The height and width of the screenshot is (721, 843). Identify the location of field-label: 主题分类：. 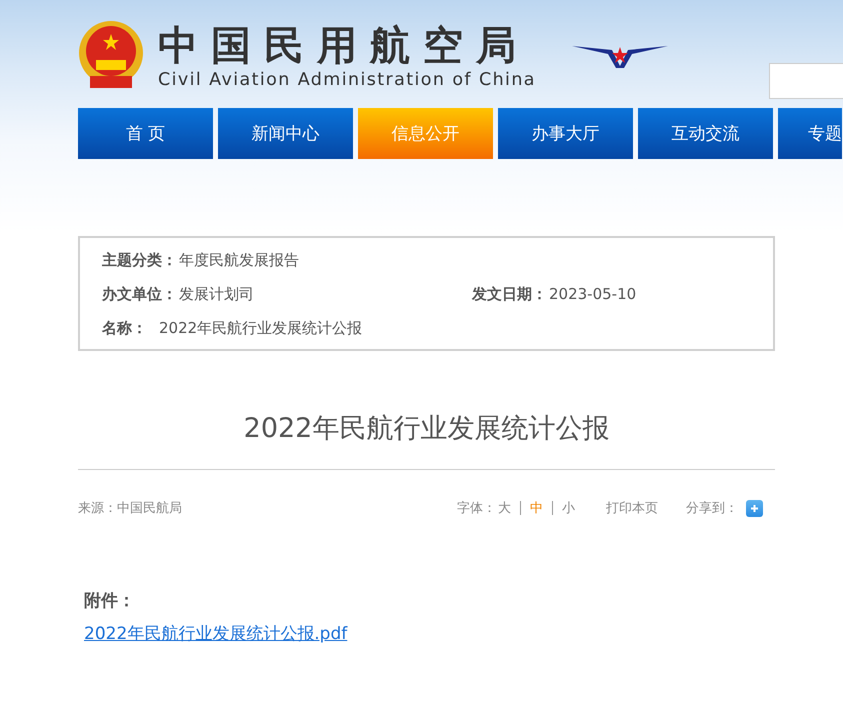
(139, 260).